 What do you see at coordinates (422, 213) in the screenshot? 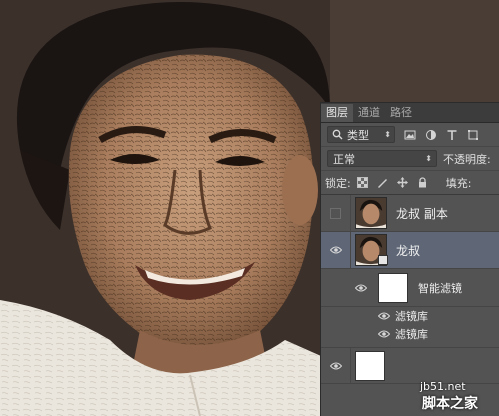
I see `layer-name: 龙叔 副本` at bounding box center [422, 213].